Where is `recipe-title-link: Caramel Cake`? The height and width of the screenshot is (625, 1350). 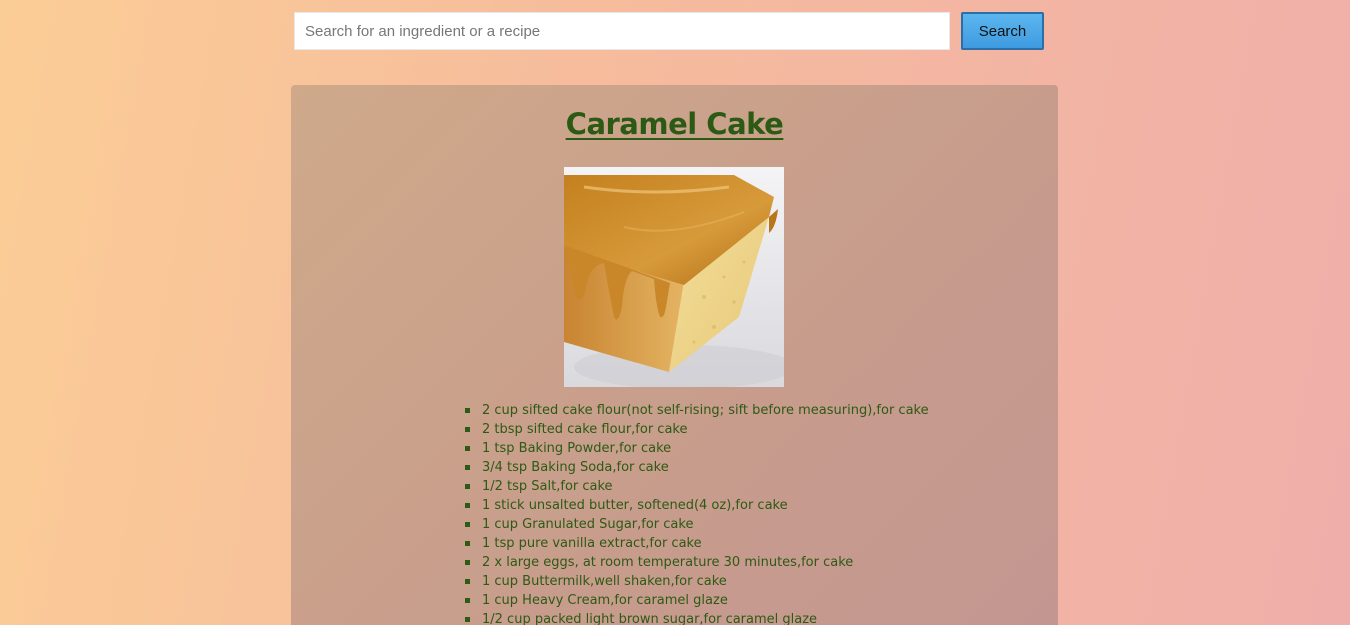 recipe-title-link: Caramel Cake is located at coordinates (674, 124).